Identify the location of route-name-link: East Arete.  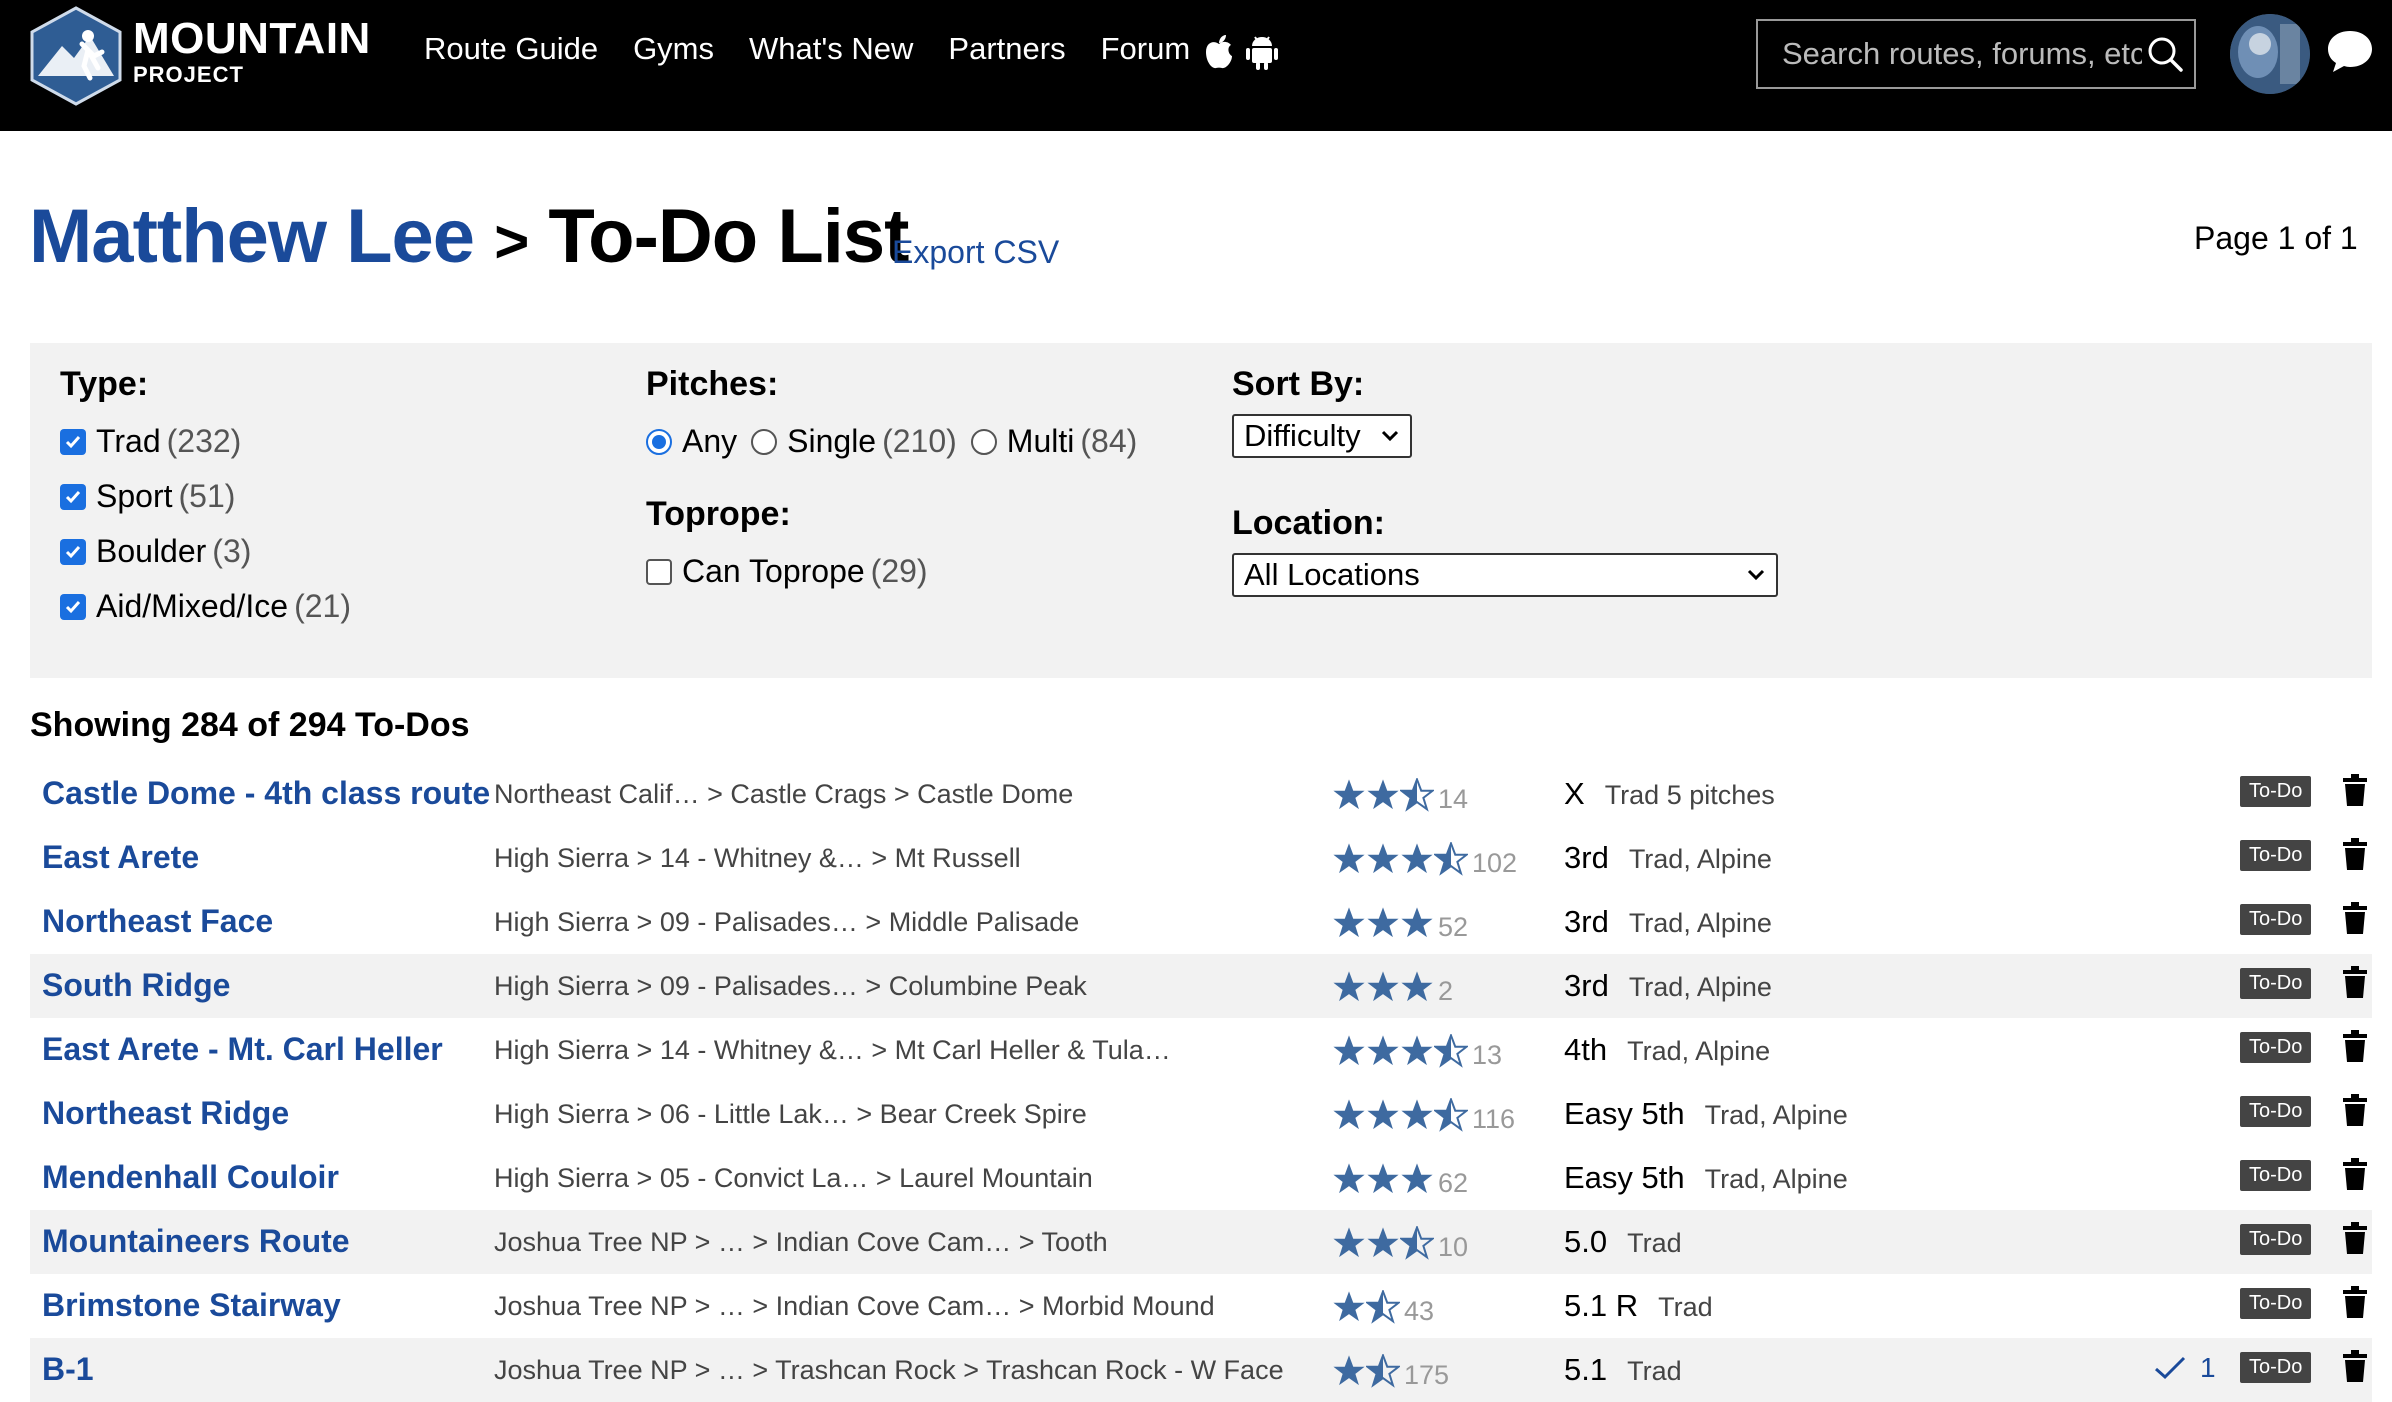
(120, 857).